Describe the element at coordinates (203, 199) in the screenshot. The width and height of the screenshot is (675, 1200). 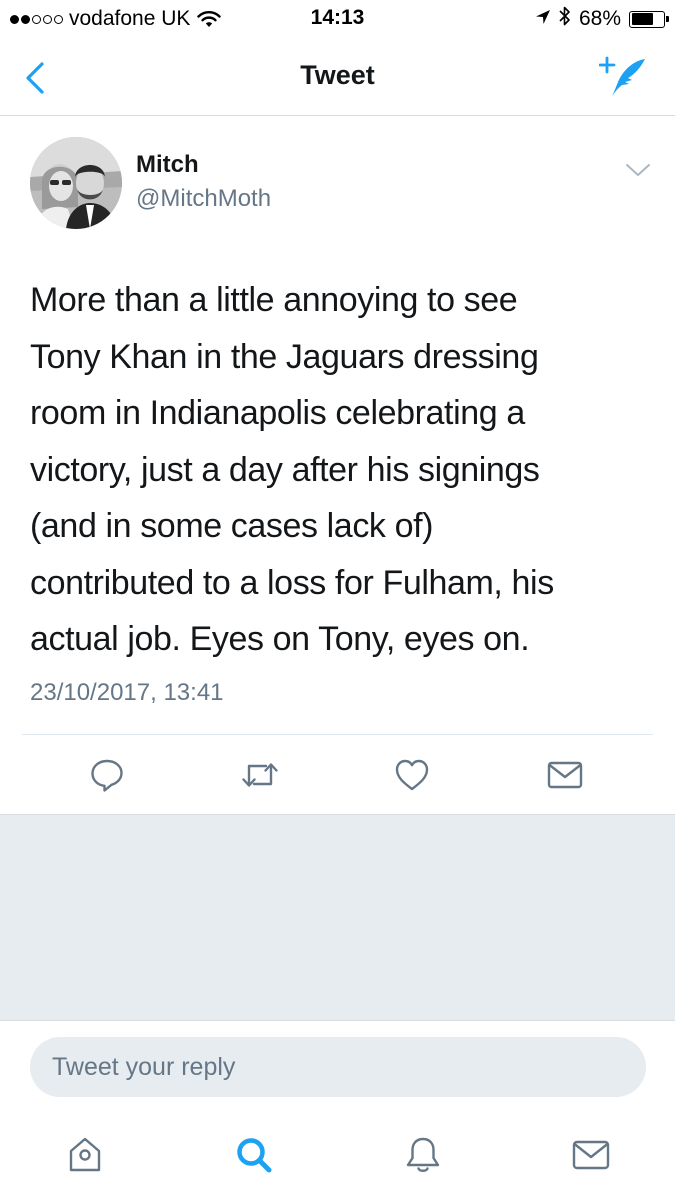
I see `author-handle: @MitchMoth` at that location.